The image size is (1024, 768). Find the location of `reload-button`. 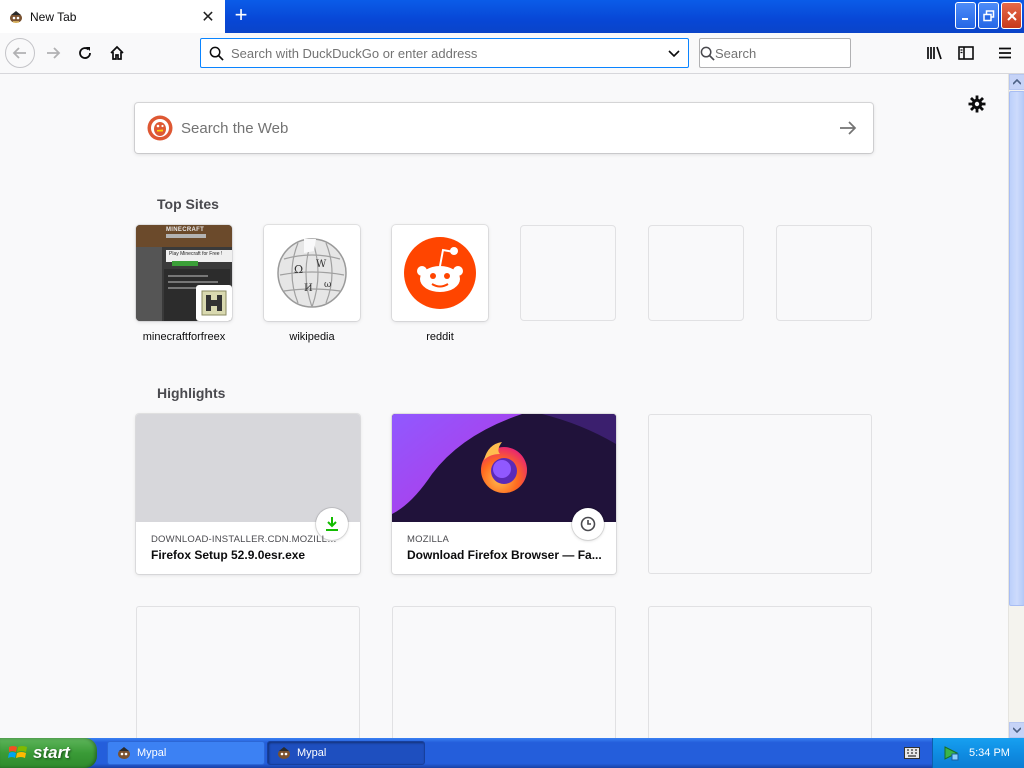

reload-button is located at coordinates (85, 53).